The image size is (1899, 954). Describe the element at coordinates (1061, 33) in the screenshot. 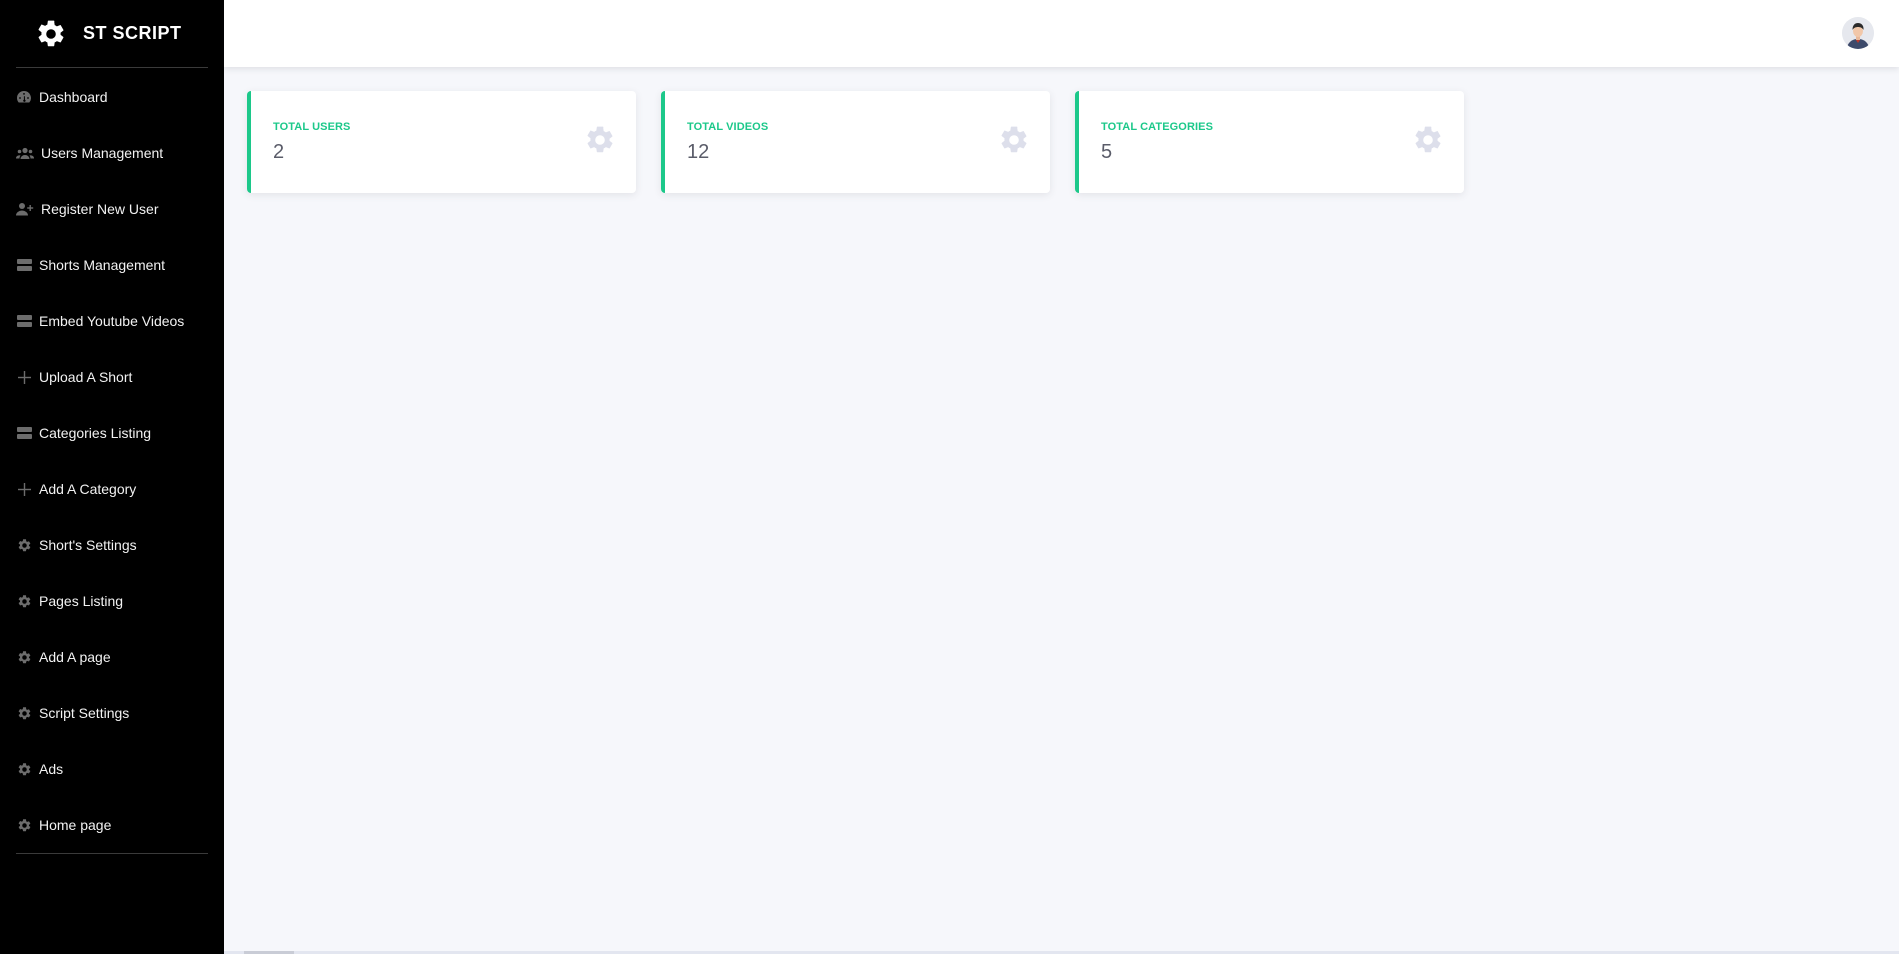

I see `topbar` at that location.